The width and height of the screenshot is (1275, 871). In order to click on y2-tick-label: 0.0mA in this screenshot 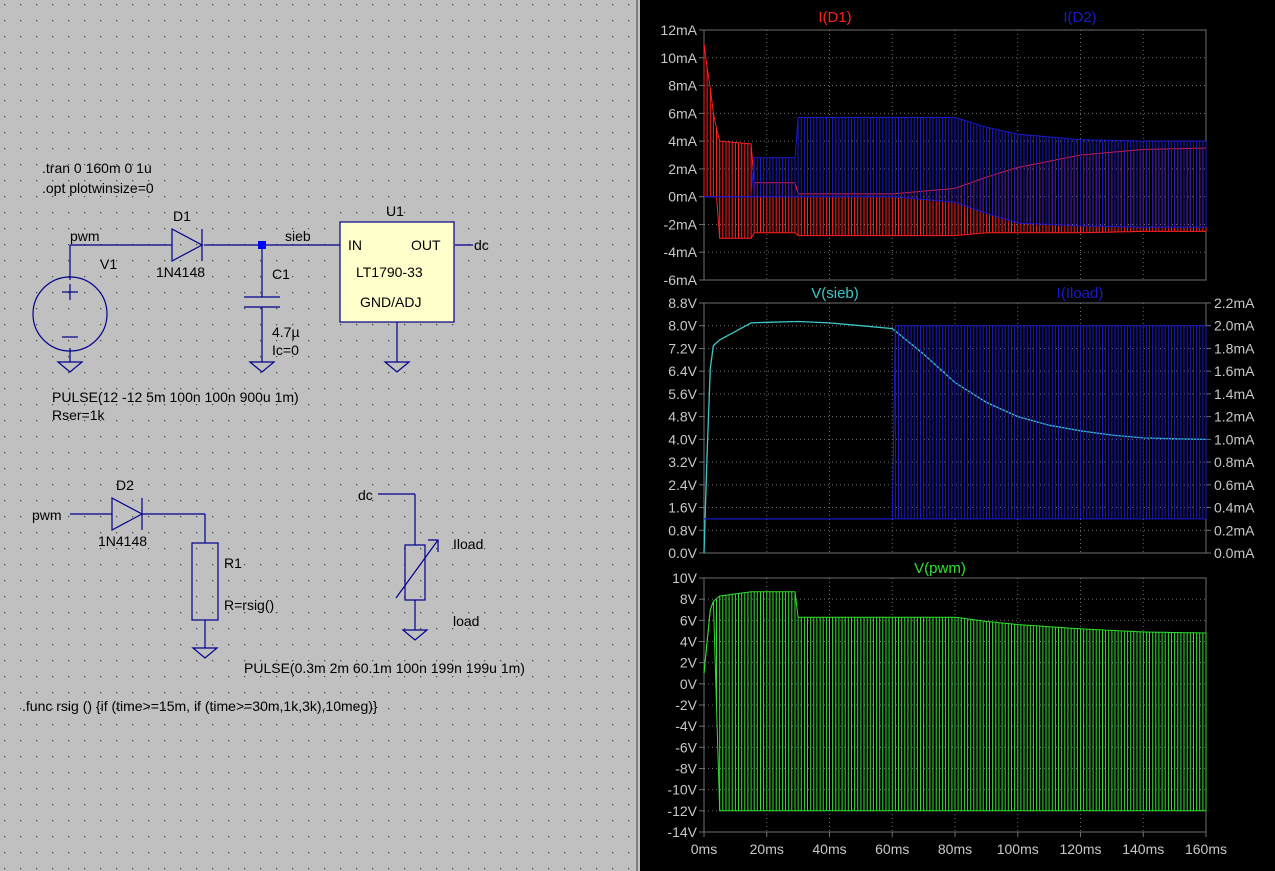, I will do `click(1234, 553)`.